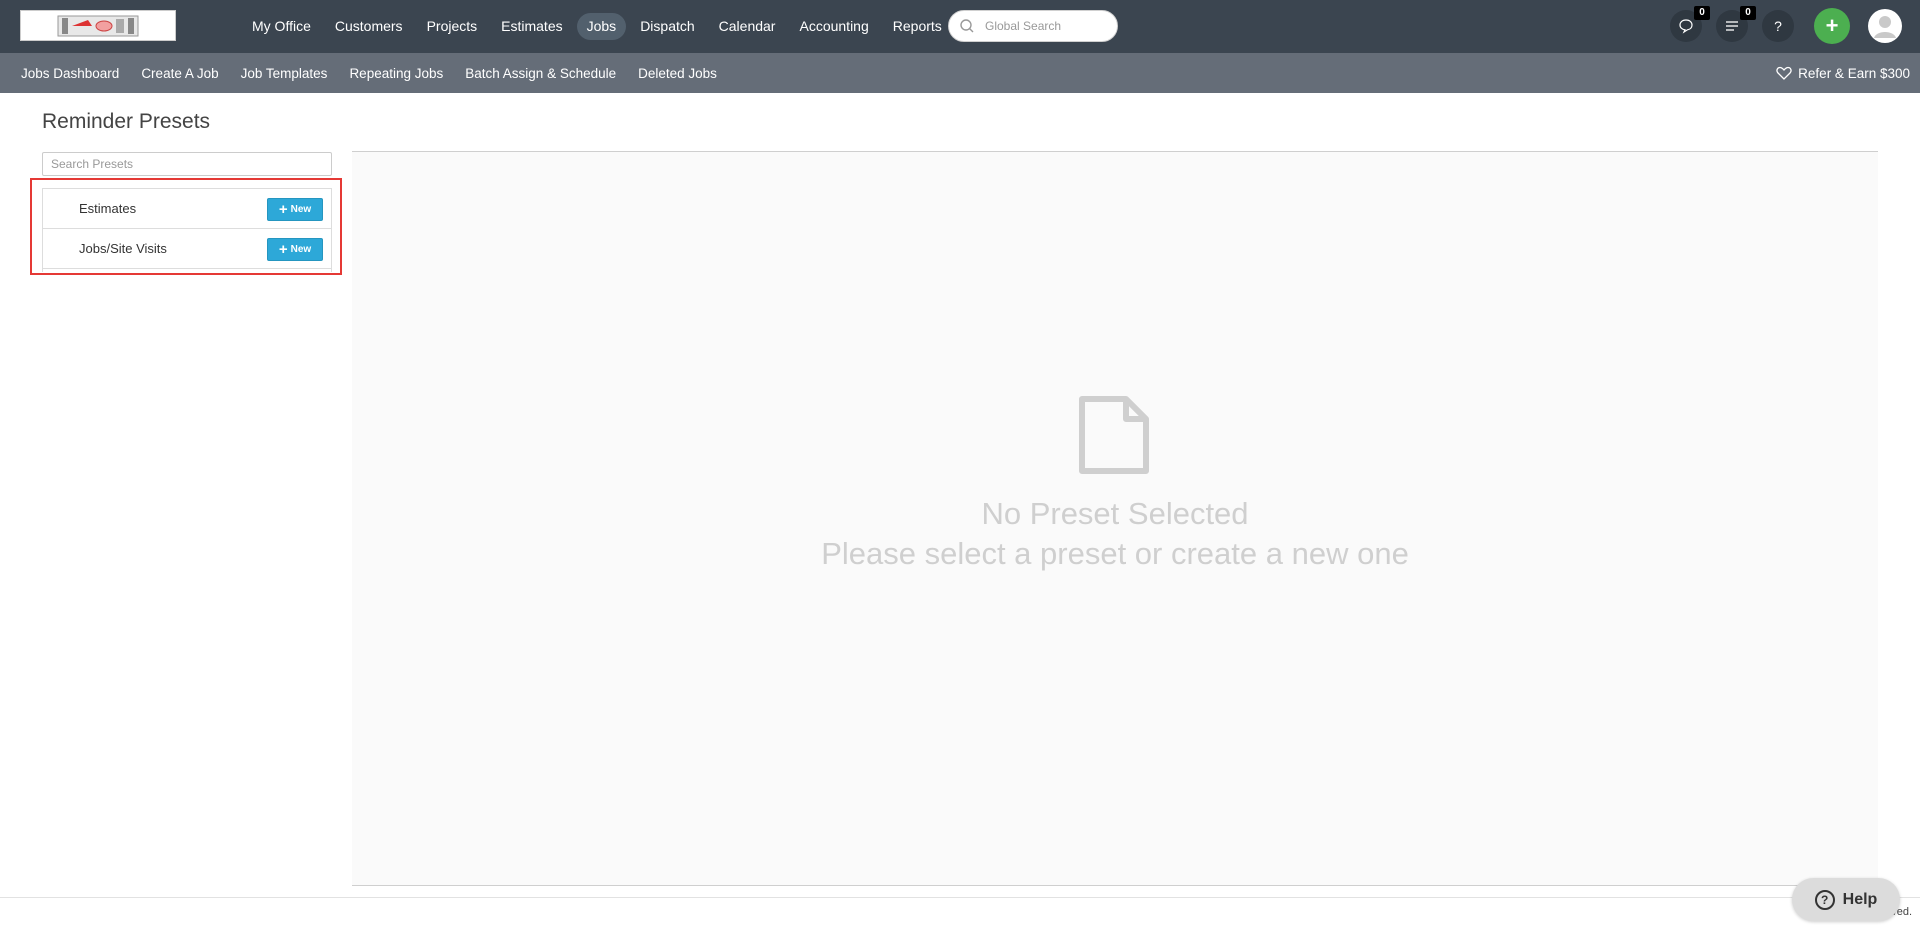  What do you see at coordinates (1686, 26) in the screenshot?
I see `chat-bubble-icon` at bounding box center [1686, 26].